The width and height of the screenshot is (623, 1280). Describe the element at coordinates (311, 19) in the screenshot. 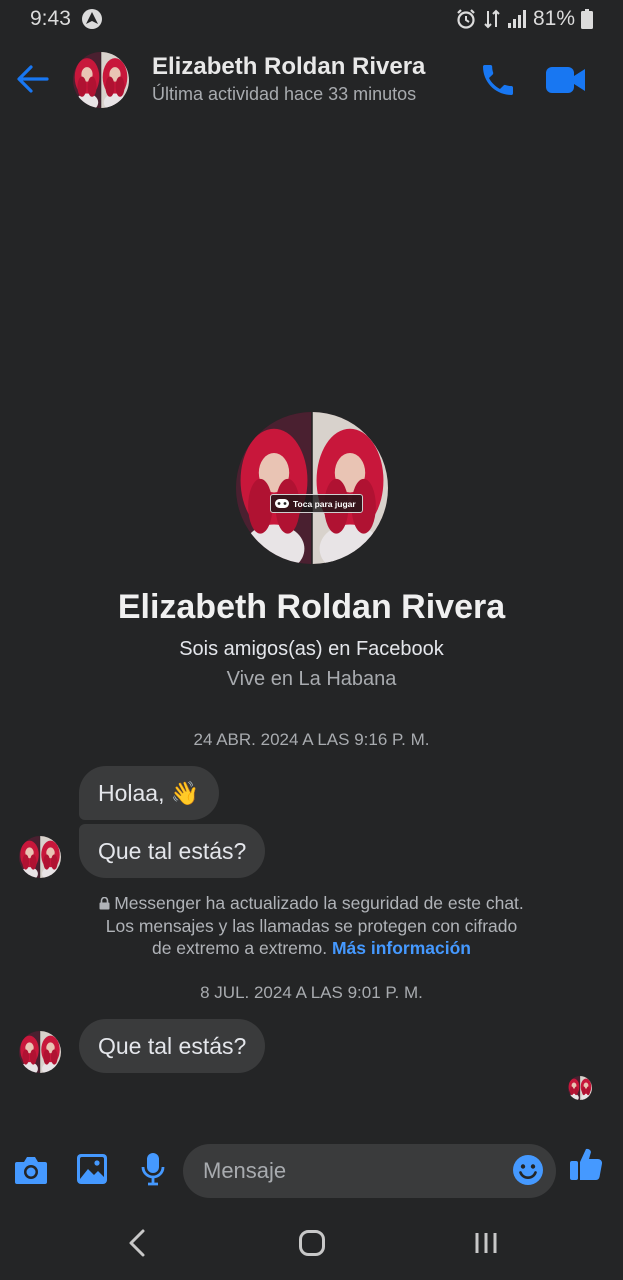

I see `status-bar: 9:43 81%` at that location.